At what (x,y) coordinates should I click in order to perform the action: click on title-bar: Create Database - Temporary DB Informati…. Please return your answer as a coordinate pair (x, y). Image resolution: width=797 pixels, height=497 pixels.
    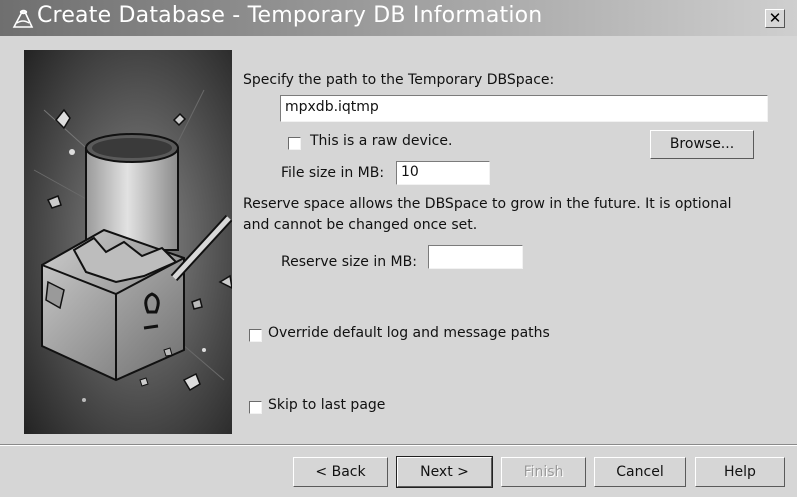
    Looking at the image, I should click on (398, 18).